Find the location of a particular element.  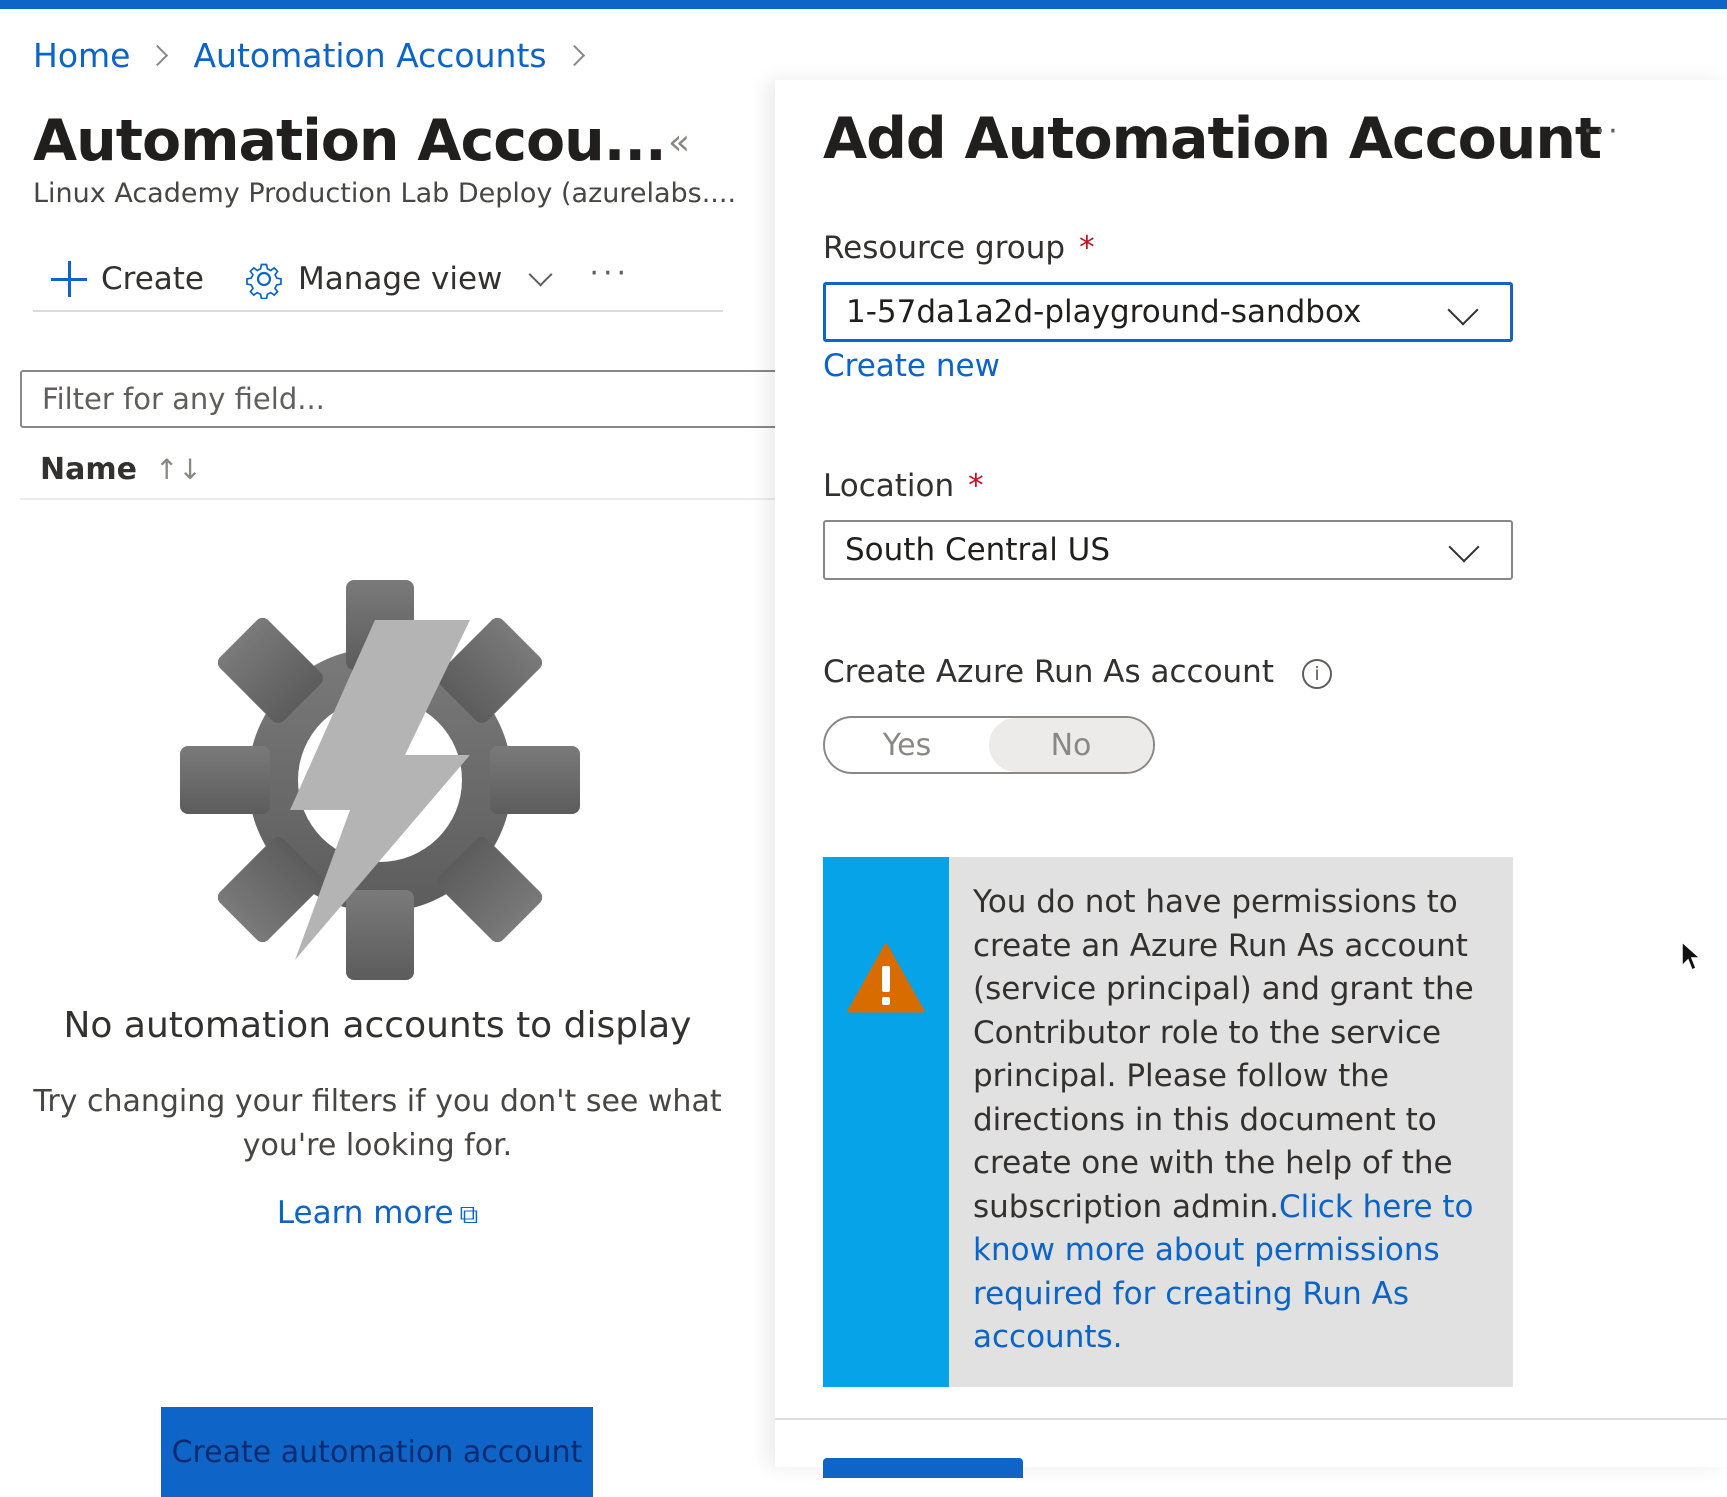

toggle-yes: Yes is located at coordinates (907, 745).